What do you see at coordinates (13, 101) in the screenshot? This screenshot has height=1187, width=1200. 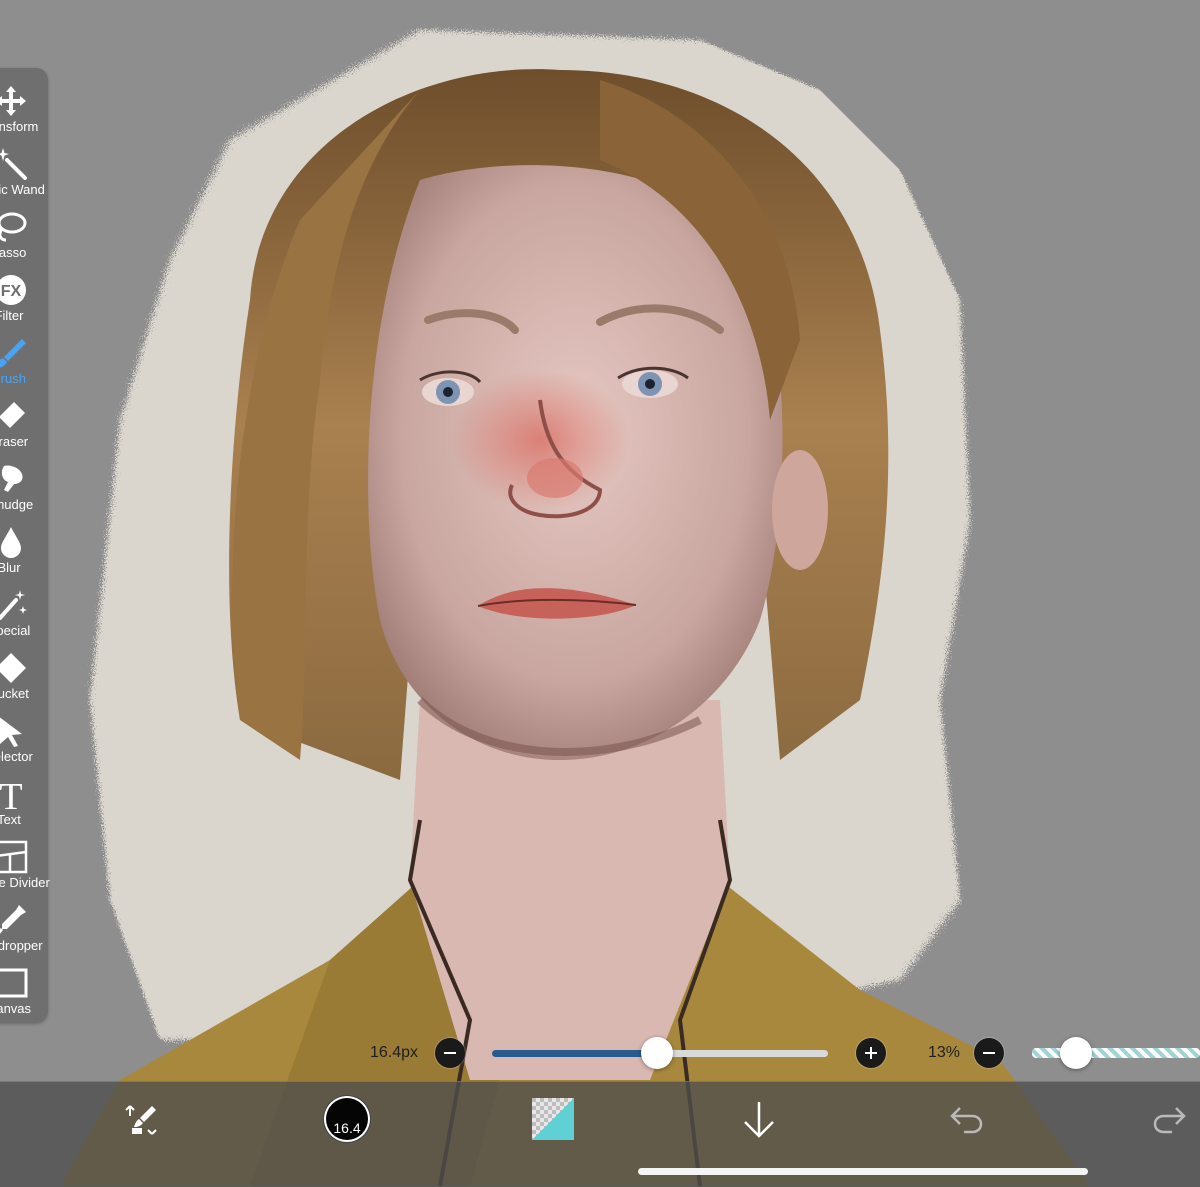 I see `move-arrows-icon` at bounding box center [13, 101].